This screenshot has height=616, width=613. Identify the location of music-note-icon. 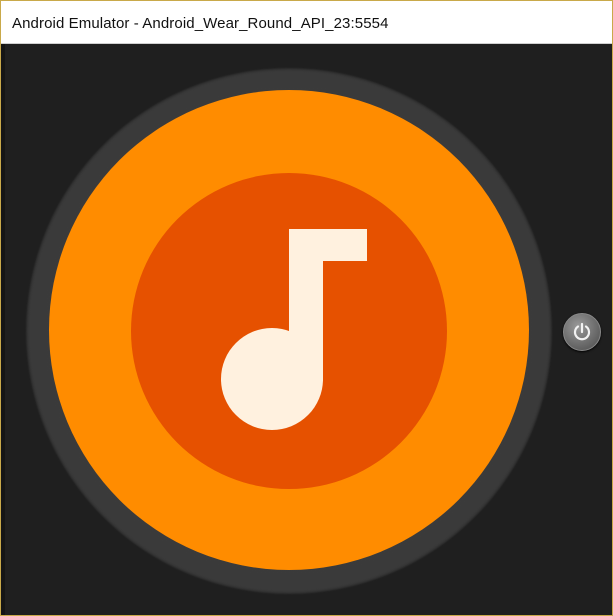
(294, 329).